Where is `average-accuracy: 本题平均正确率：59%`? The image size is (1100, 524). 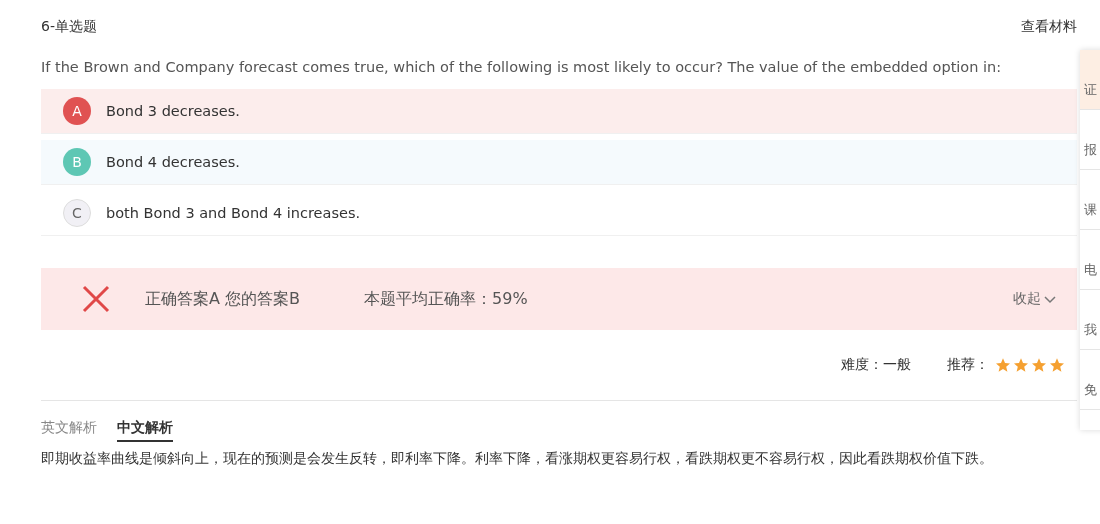
average-accuracy: 本题平均正确率：59% is located at coordinates (446, 299).